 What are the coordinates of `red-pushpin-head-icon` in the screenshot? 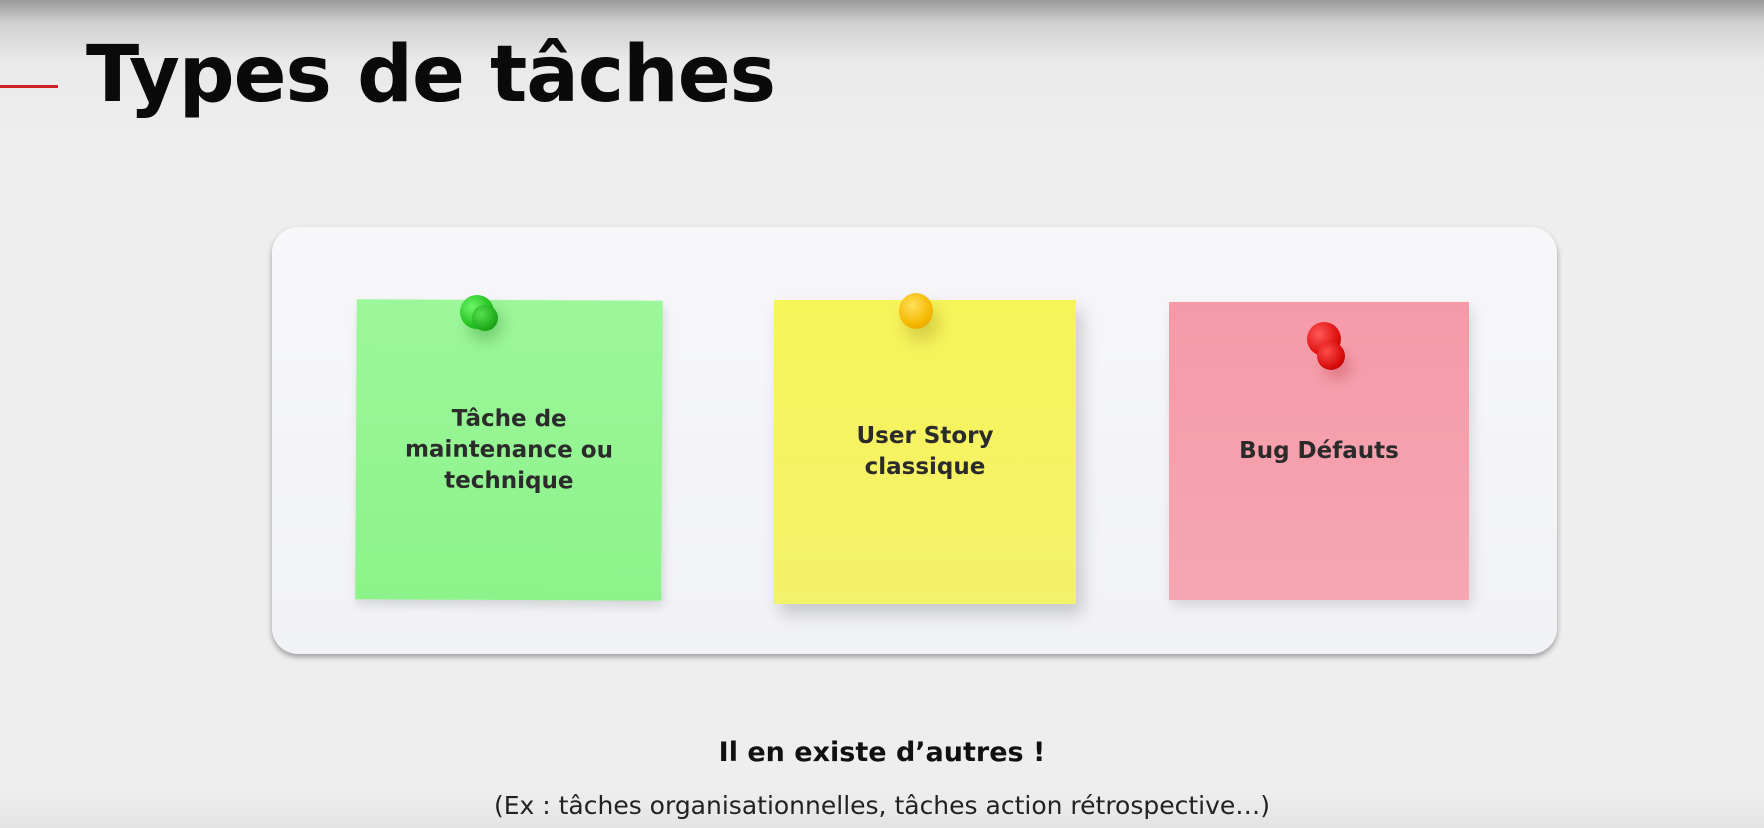 It's located at (1331, 356).